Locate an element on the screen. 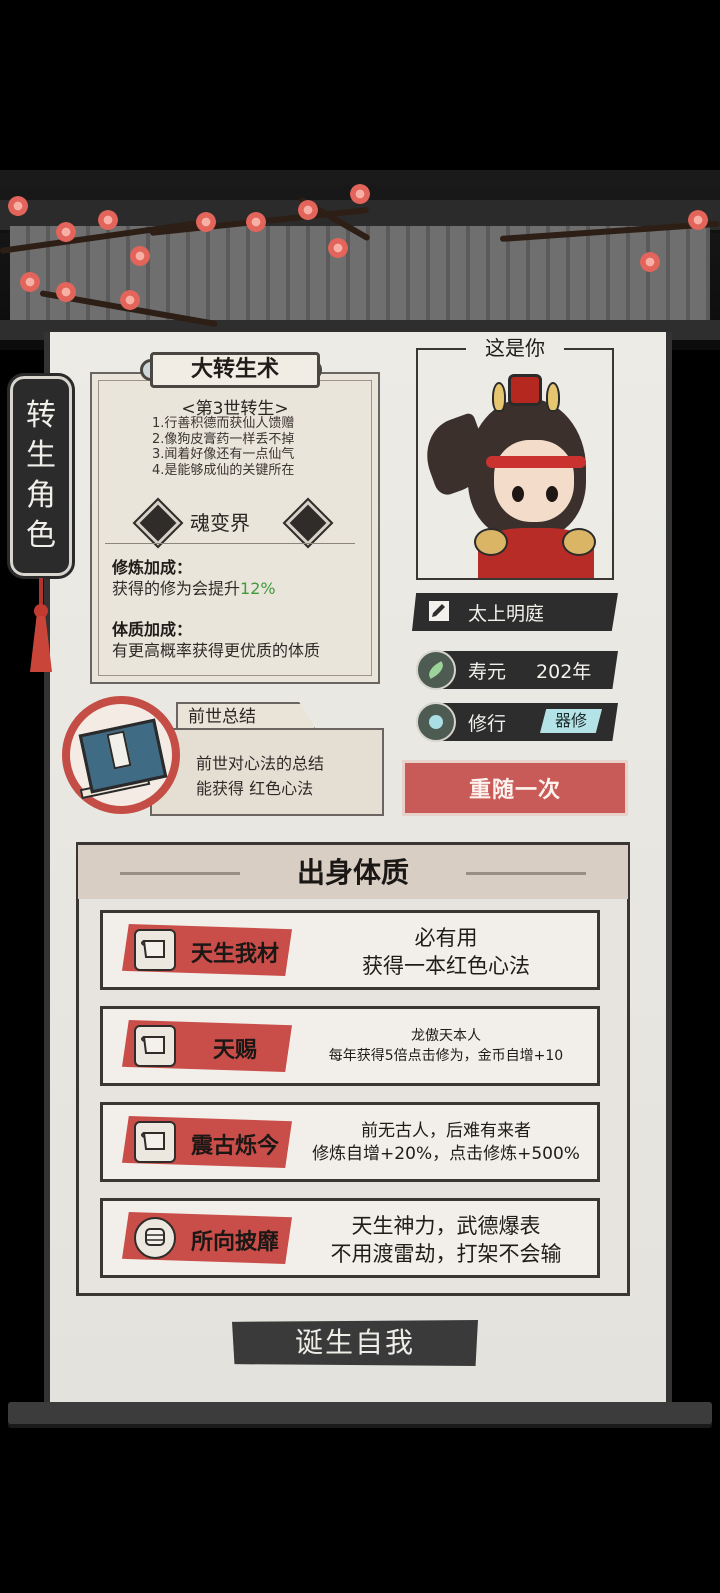 The image size is (720, 1593). trait-desc-line: 每年获得5倍点击修为，金币自增+10 is located at coordinates (446, 1056).